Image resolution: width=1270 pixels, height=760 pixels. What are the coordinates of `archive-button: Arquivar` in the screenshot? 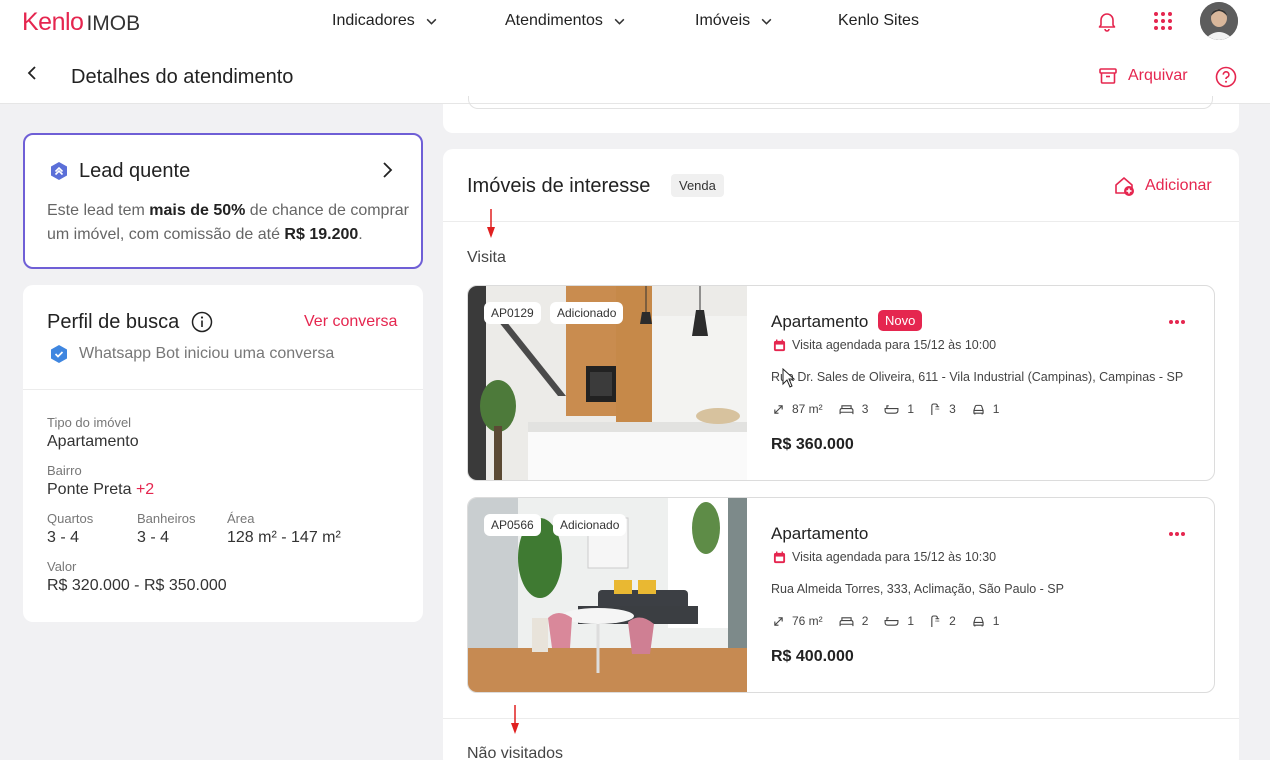 It's located at (1143, 76).